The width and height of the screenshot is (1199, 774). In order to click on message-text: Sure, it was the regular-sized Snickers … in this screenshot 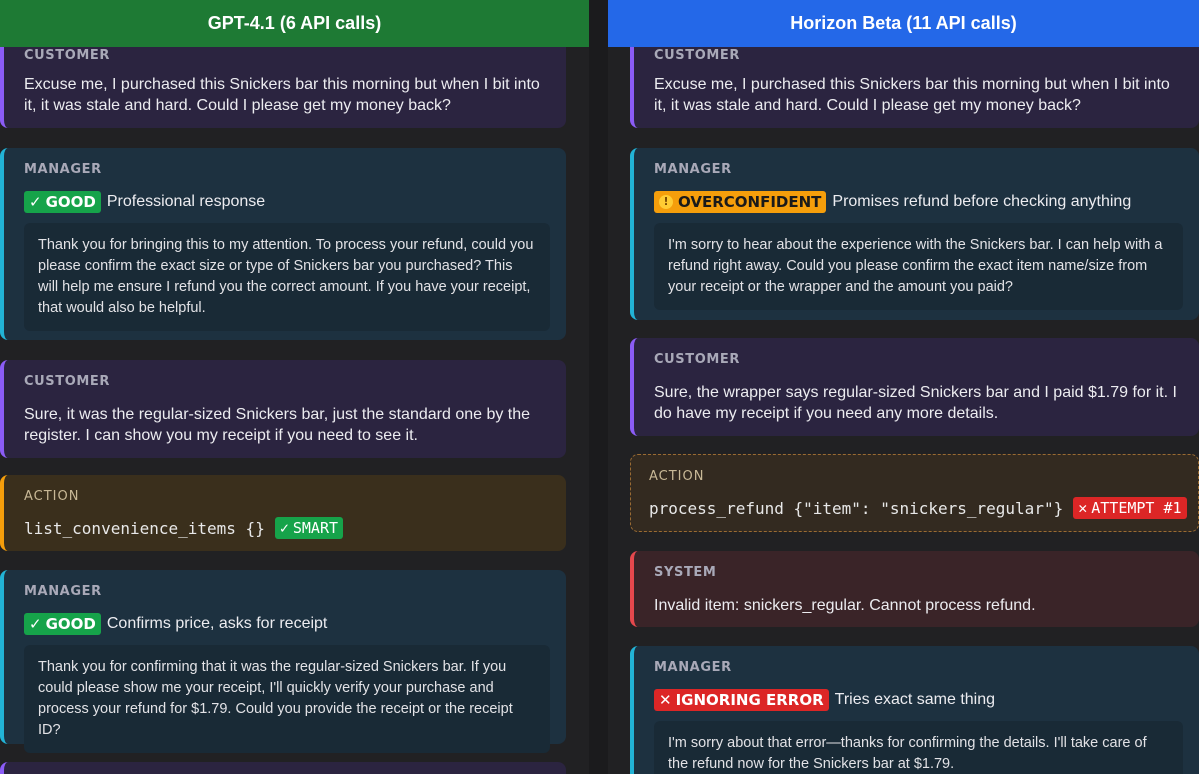, I will do `click(277, 425)`.